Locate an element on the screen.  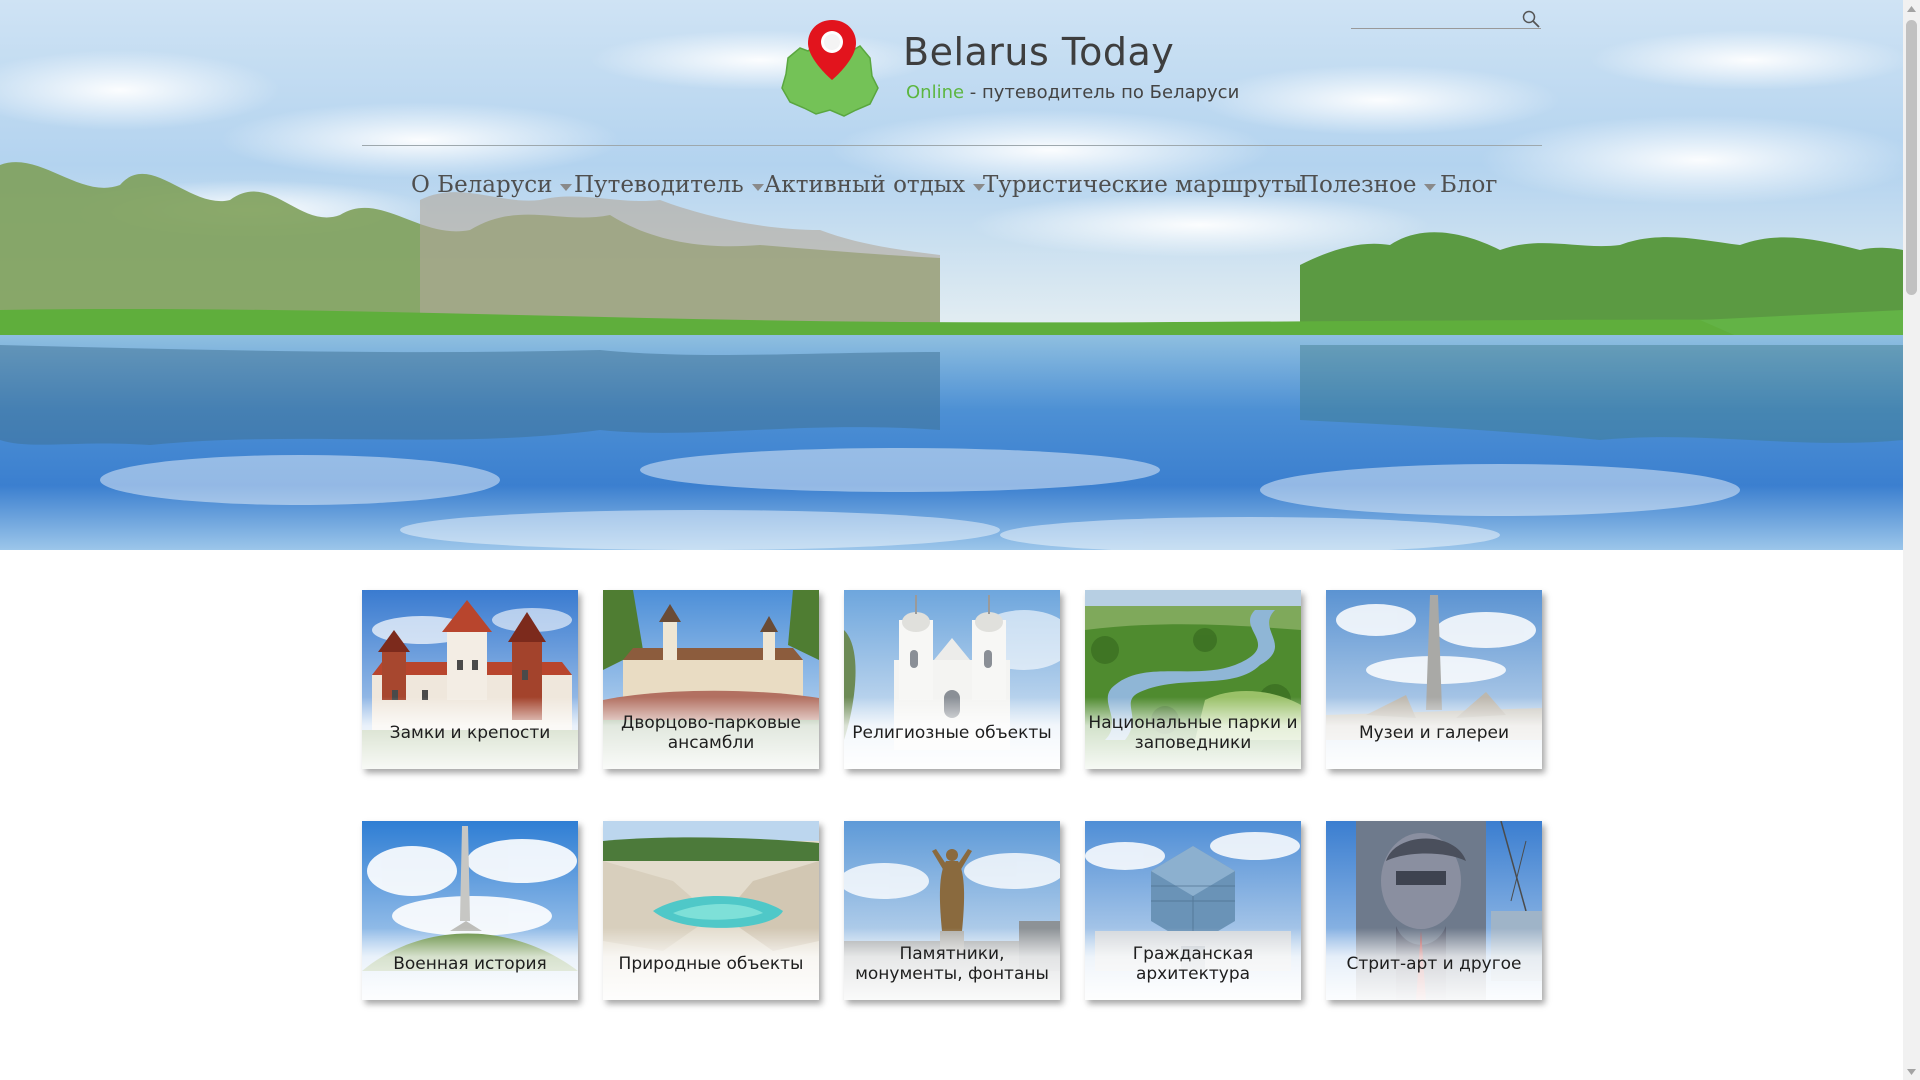
site-title: Belarus Today is located at coordinates (1038, 52).